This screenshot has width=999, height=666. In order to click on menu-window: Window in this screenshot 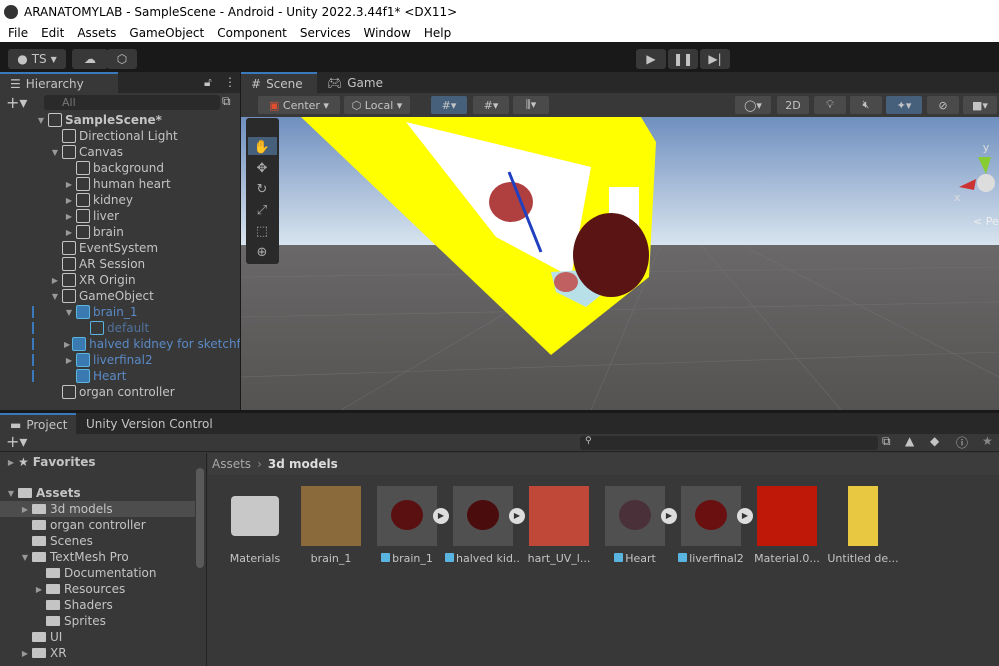, I will do `click(387, 33)`.